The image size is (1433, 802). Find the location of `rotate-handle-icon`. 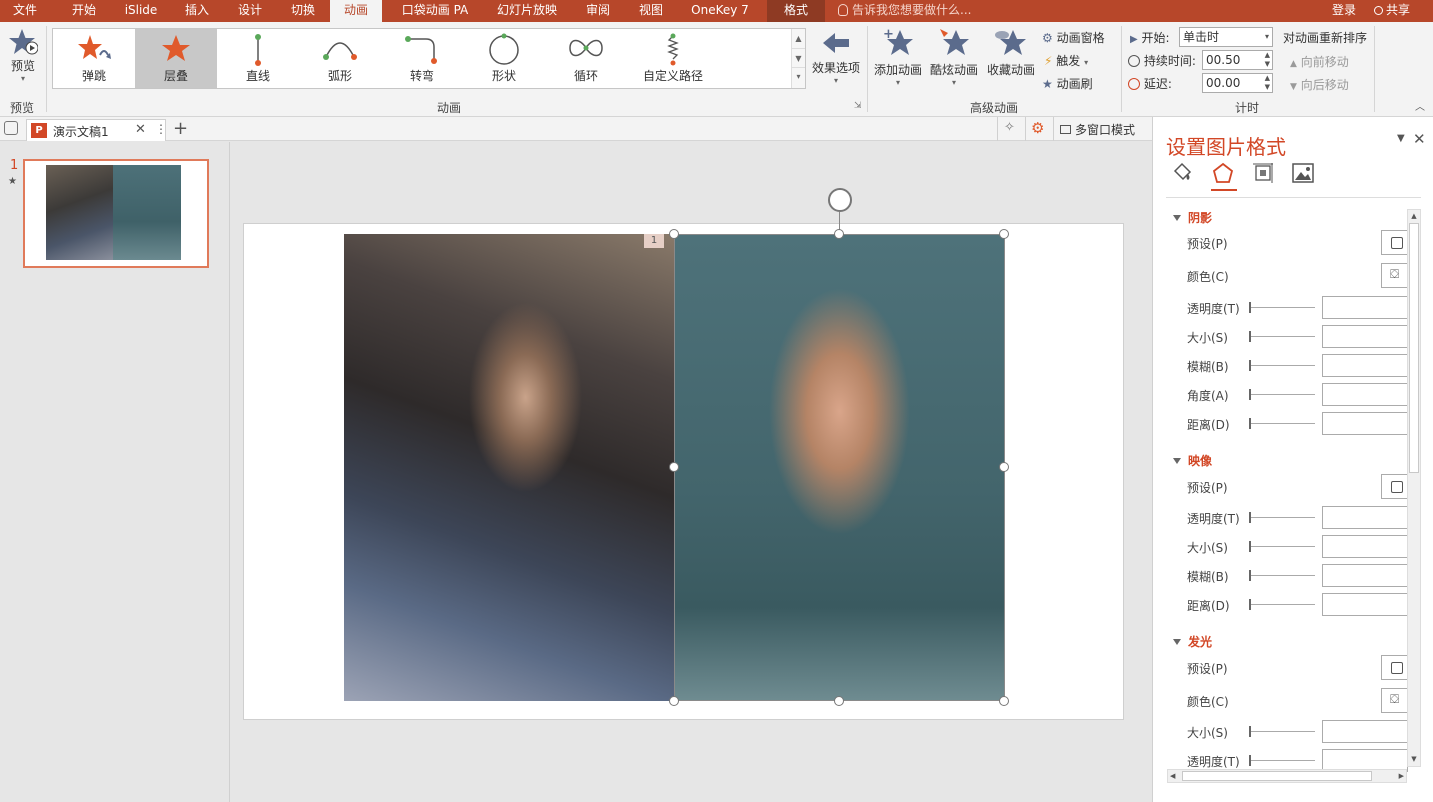

rotate-handle-icon is located at coordinates (840, 200).